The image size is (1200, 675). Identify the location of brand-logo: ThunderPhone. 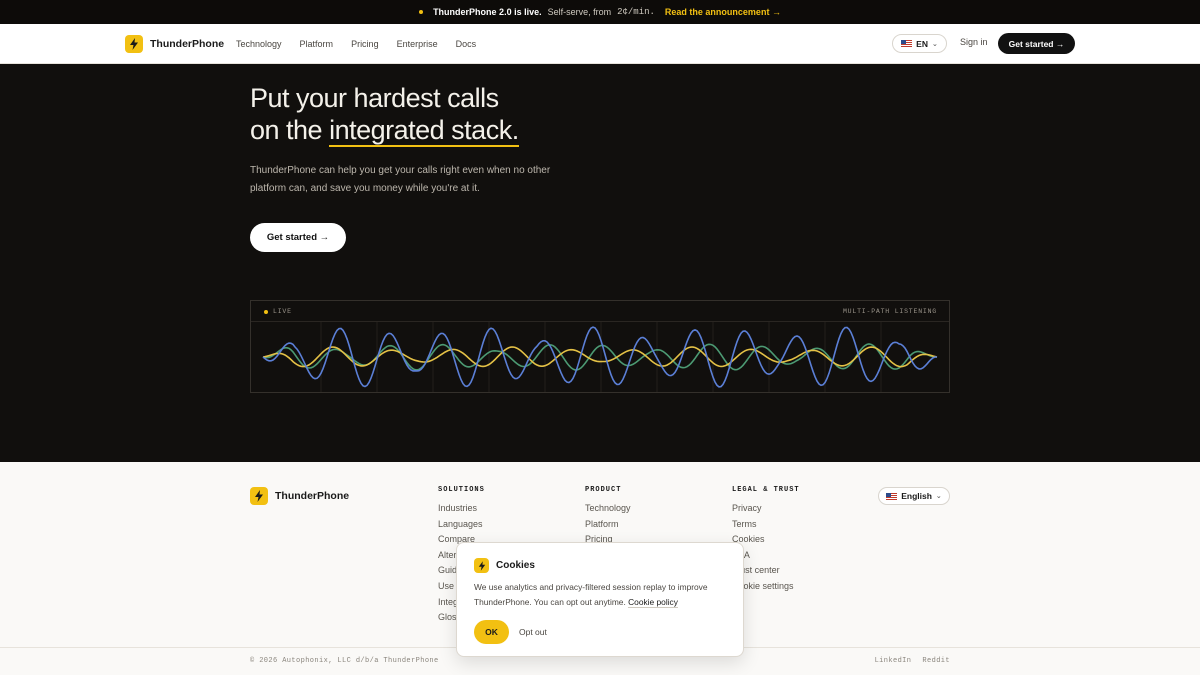
(174, 44).